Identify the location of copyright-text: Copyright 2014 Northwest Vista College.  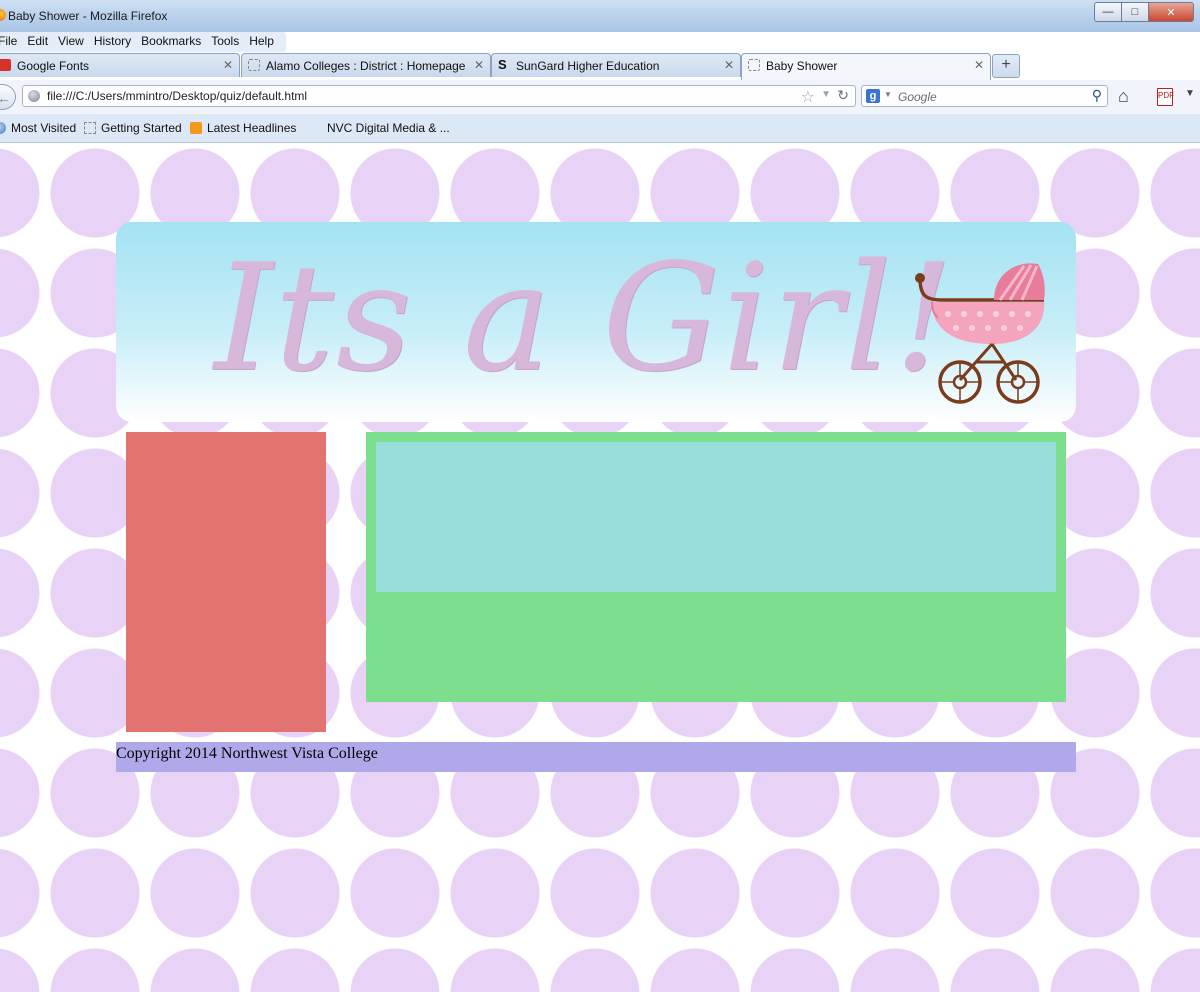
(247, 753).